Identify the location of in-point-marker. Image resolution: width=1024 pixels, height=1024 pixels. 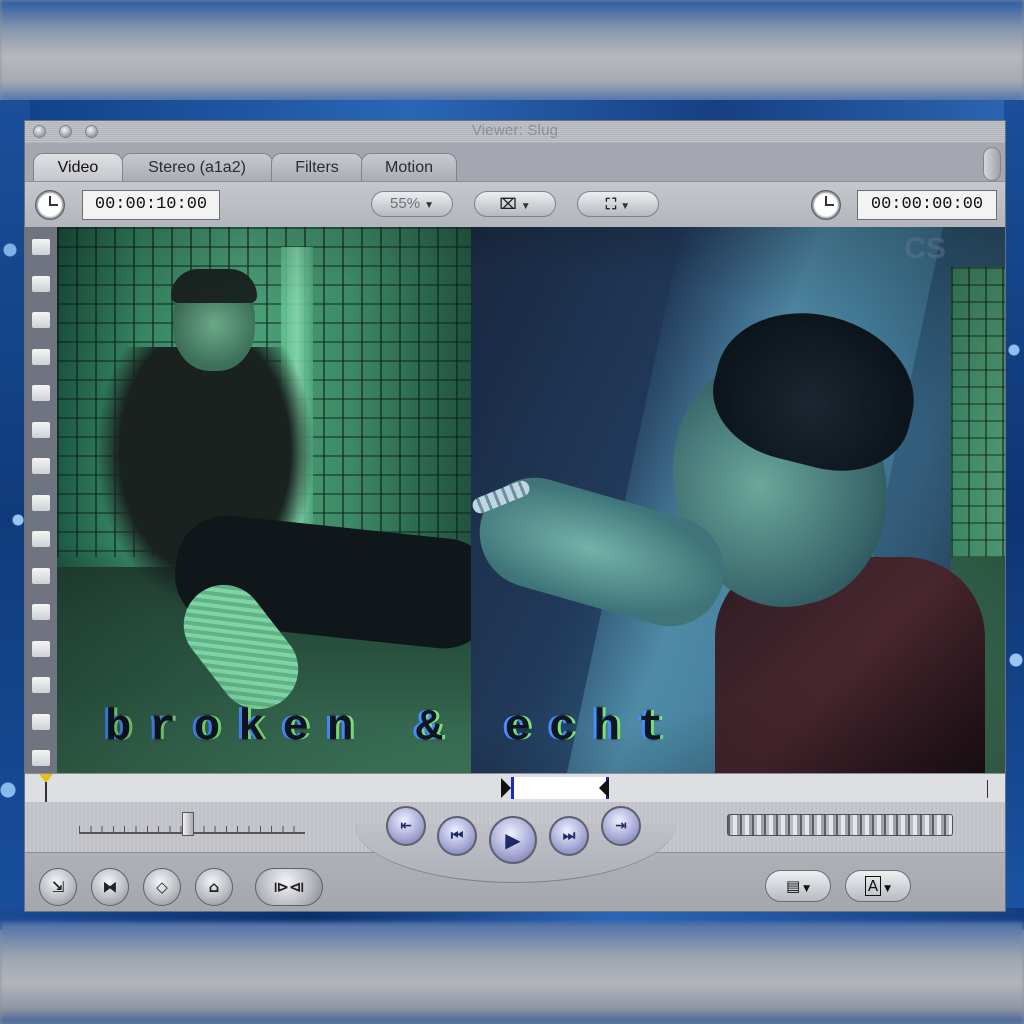
(506, 788).